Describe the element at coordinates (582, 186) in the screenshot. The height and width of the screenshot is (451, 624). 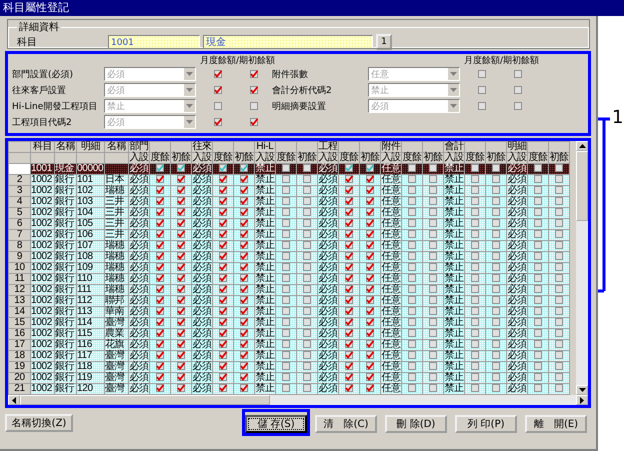
I see `scroll-thumb` at that location.